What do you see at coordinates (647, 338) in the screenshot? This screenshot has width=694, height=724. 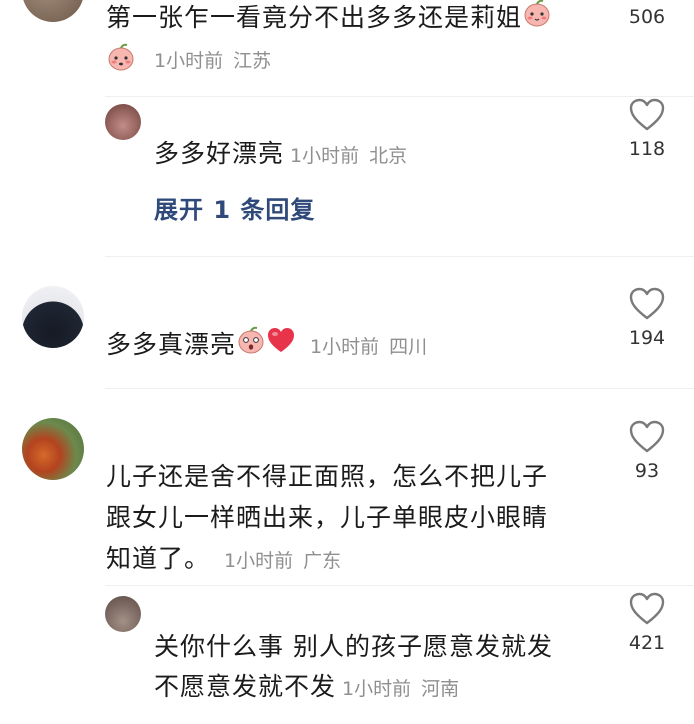 I see `like-count: 194` at bounding box center [647, 338].